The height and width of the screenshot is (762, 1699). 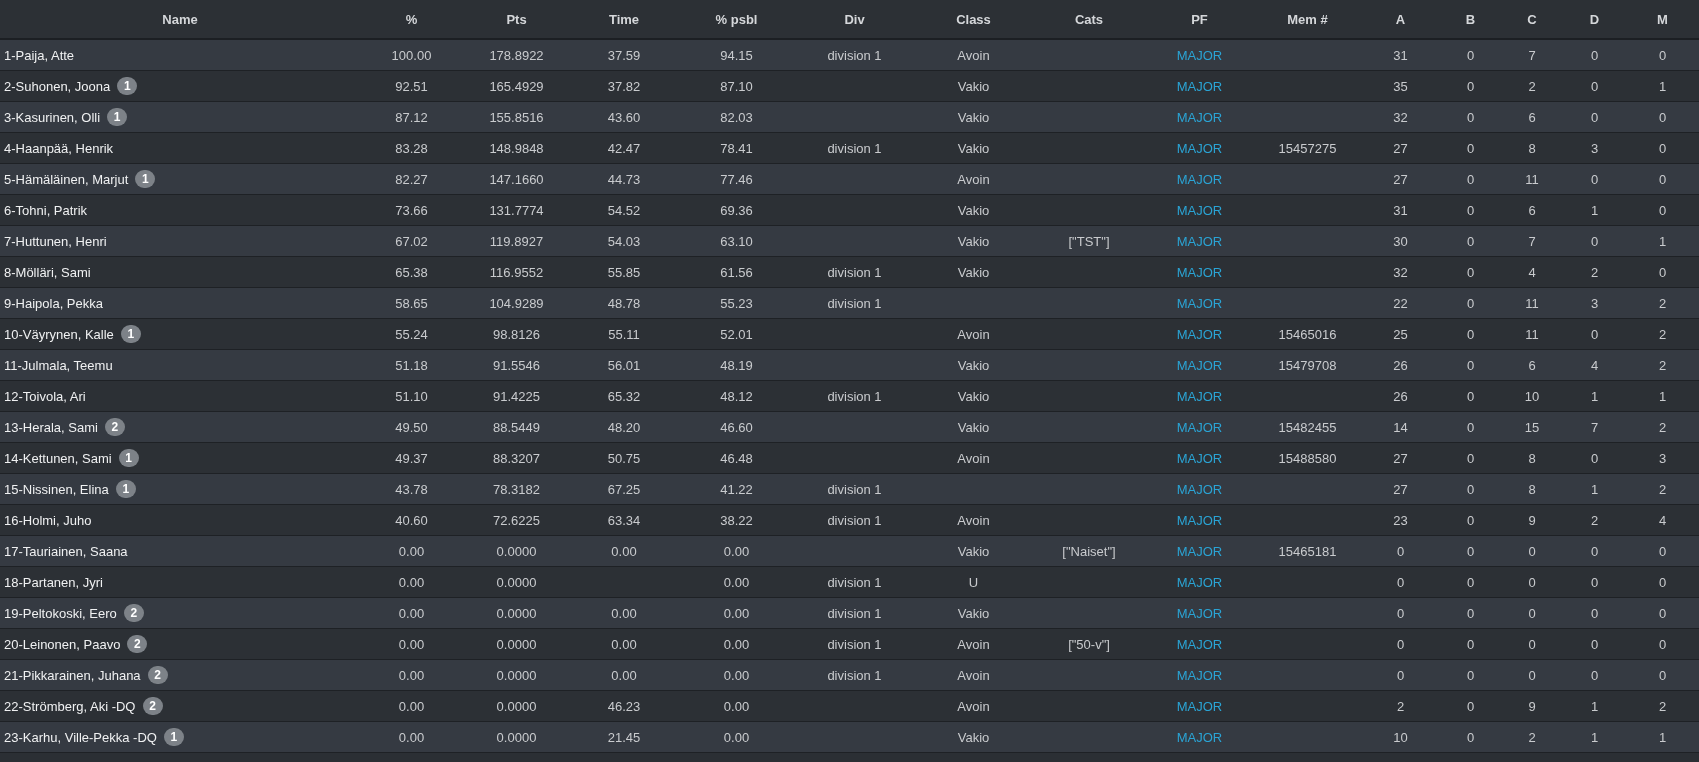 I want to click on table-cell: 72.6225, so click(x=516, y=521).